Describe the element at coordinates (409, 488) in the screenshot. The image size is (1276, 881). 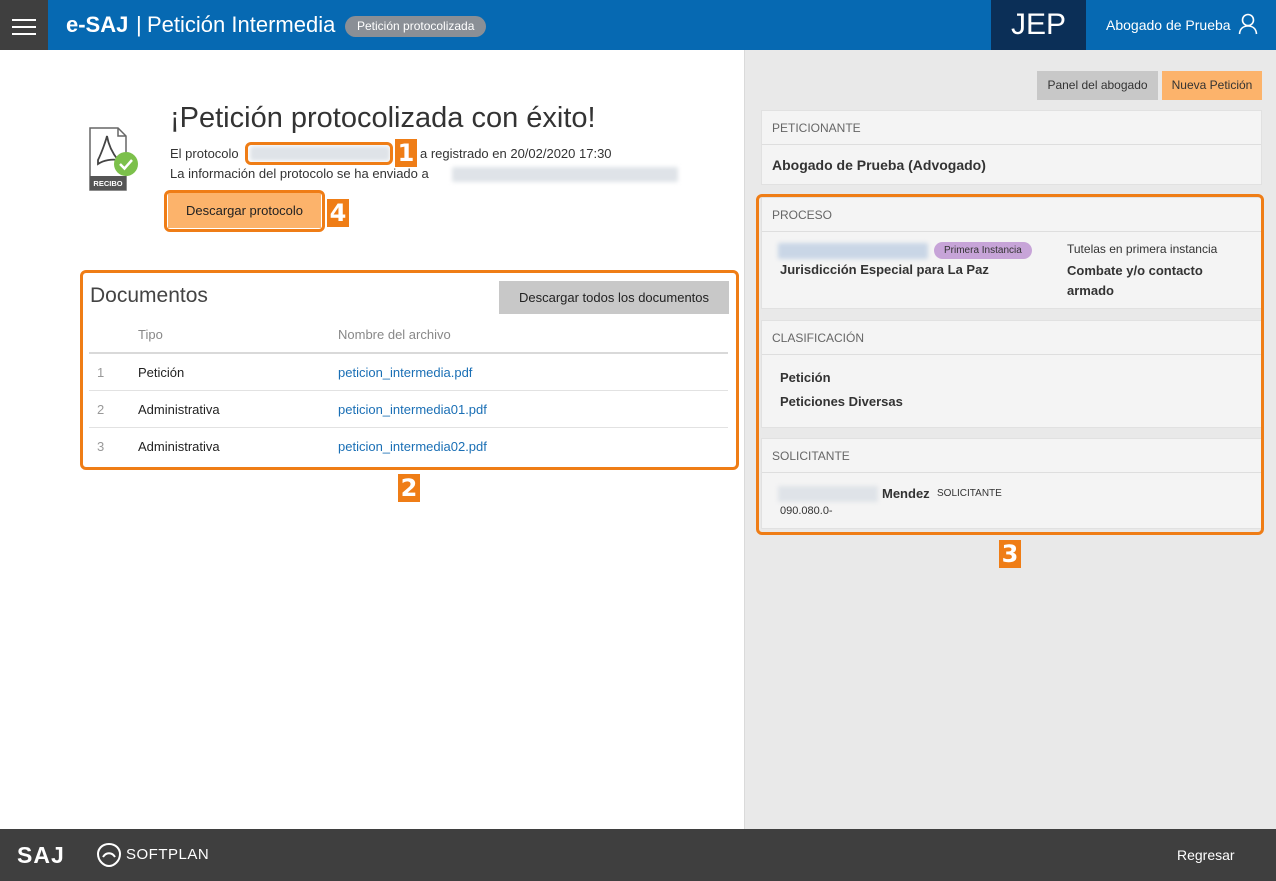
I see `annotation-number-2: 2` at that location.